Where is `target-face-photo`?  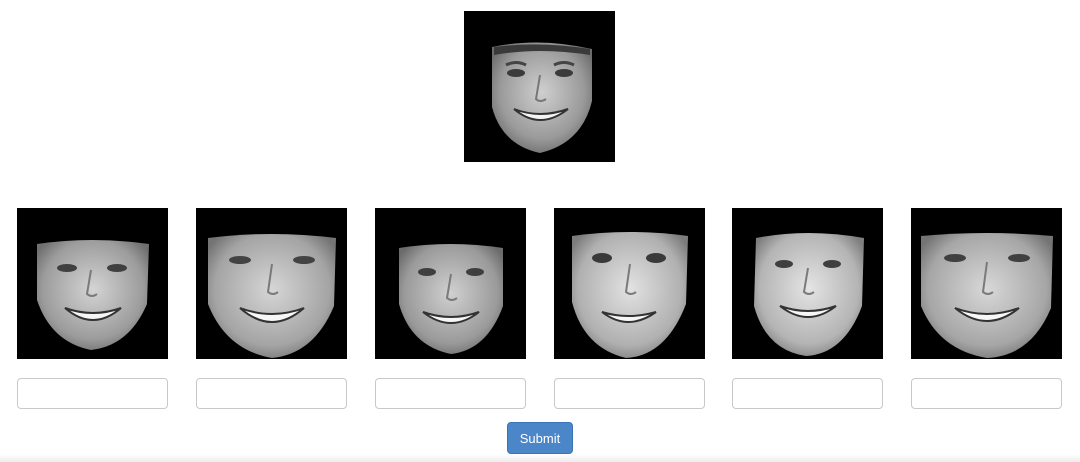
target-face-photo is located at coordinates (539, 86).